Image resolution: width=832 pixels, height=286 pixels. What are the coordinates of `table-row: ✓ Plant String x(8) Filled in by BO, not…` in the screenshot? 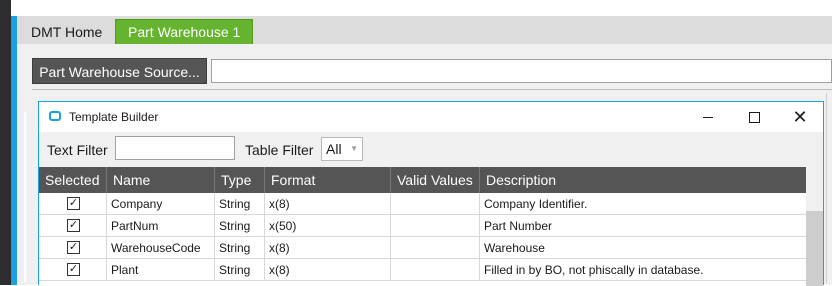 It's located at (422, 270).